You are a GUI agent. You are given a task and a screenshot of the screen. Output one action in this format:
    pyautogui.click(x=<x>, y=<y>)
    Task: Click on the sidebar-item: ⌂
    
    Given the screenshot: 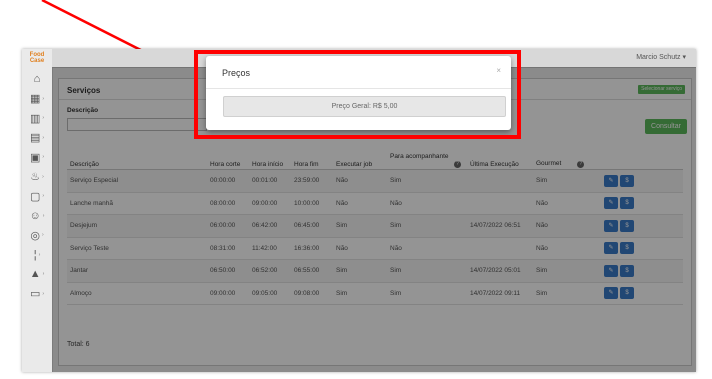 What is the action you would take?
    pyautogui.click(x=37, y=79)
    